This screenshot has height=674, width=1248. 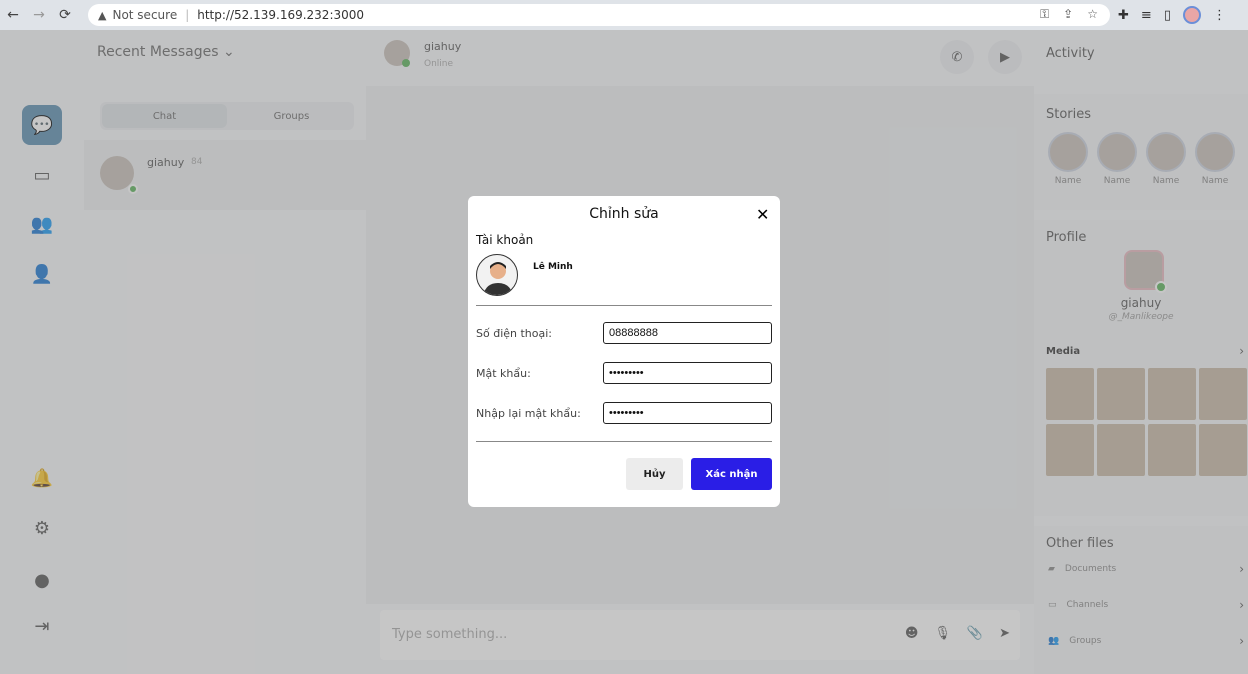 I want to click on phone-input, so click(x=687, y=333).